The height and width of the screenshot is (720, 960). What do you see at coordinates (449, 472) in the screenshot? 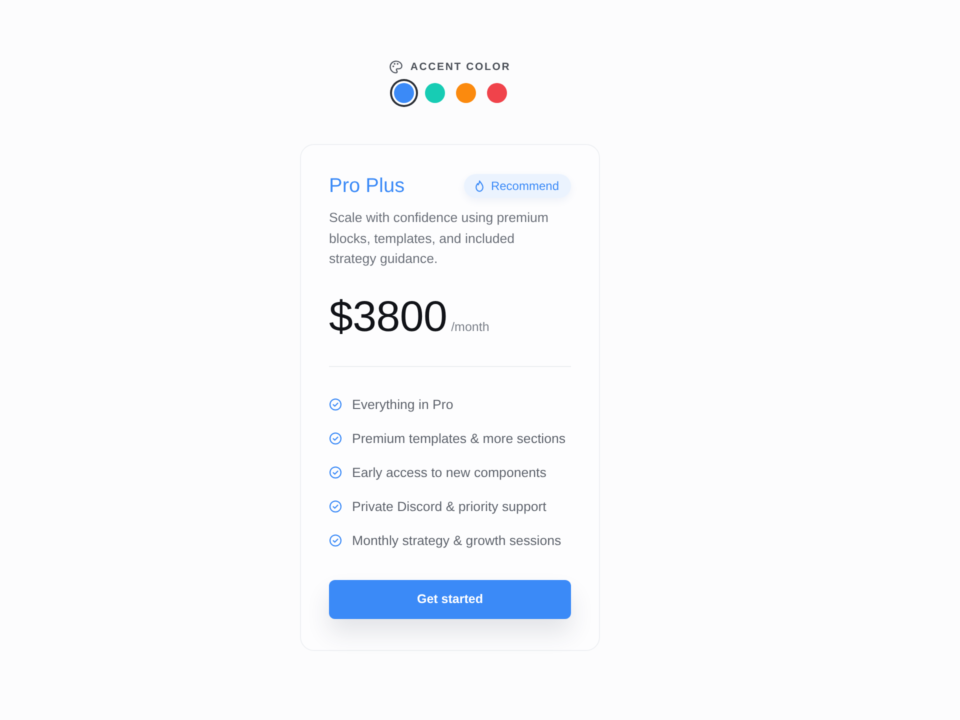
I see `feature-text: Early access to new components` at bounding box center [449, 472].